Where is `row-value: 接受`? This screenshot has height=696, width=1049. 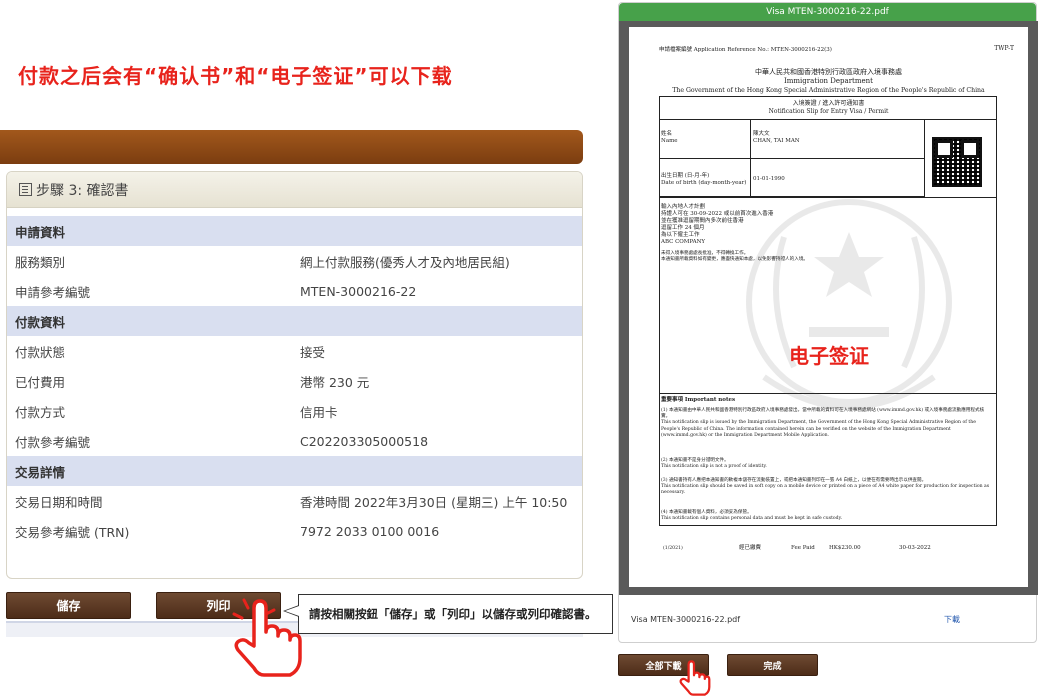
row-value: 接受 is located at coordinates (313, 352).